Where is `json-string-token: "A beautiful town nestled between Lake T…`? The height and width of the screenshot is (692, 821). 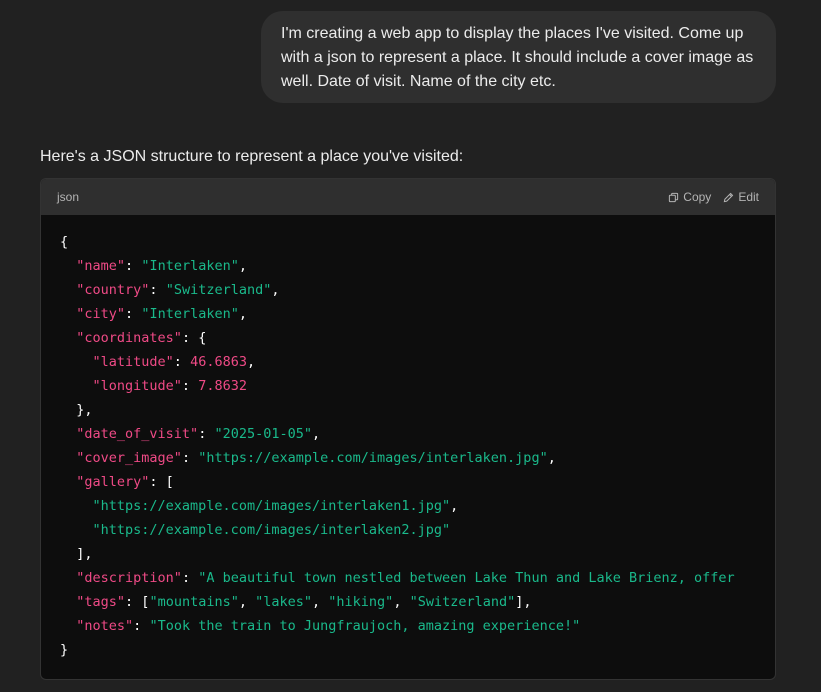 json-string-token: "A beautiful town nestled between Lake T… is located at coordinates (466, 578).